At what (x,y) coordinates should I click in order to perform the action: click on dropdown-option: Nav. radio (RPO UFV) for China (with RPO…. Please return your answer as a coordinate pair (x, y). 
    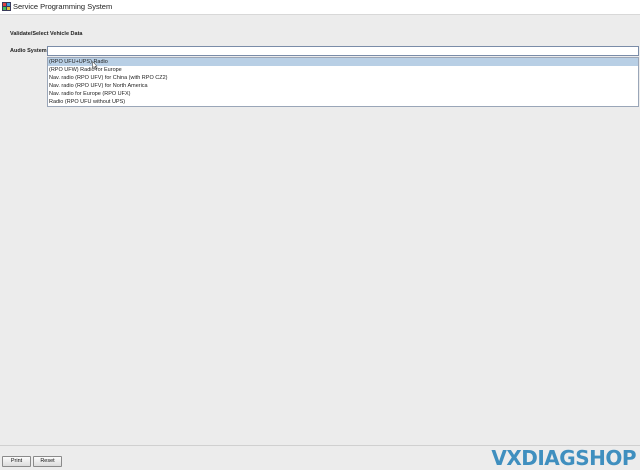
    Looking at the image, I should click on (343, 78).